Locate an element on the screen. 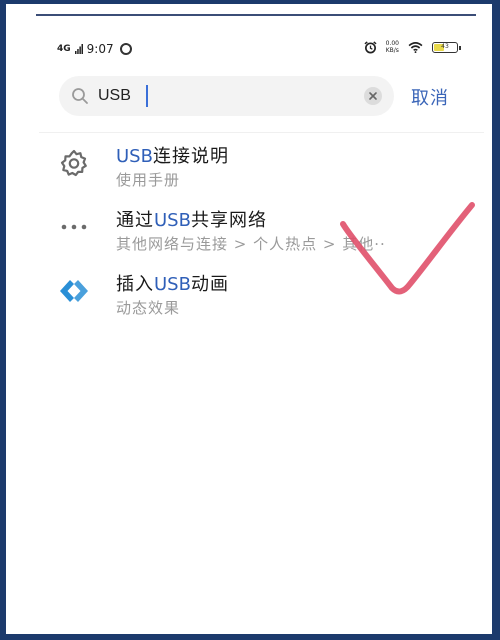  text-cursor is located at coordinates (147, 96).